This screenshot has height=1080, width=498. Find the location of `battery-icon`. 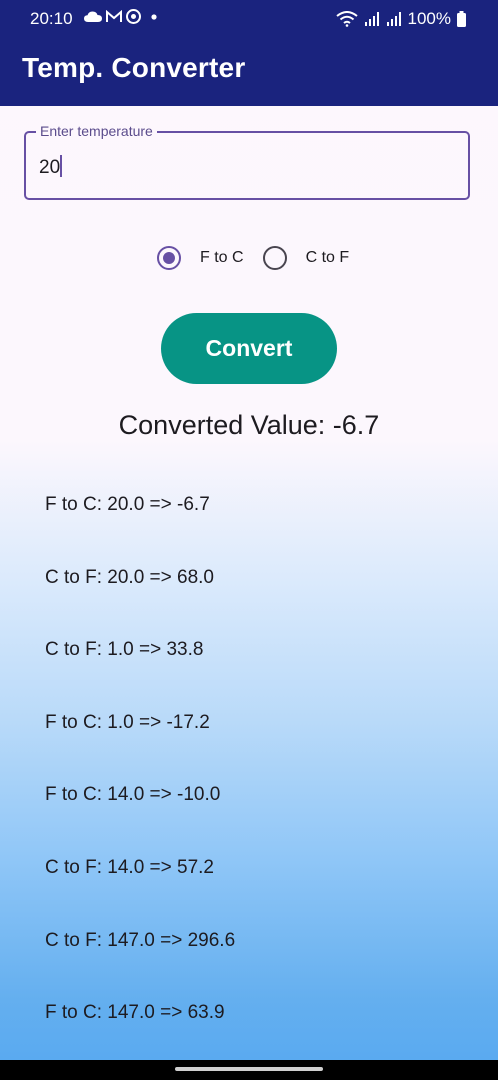

battery-icon is located at coordinates (461, 19).